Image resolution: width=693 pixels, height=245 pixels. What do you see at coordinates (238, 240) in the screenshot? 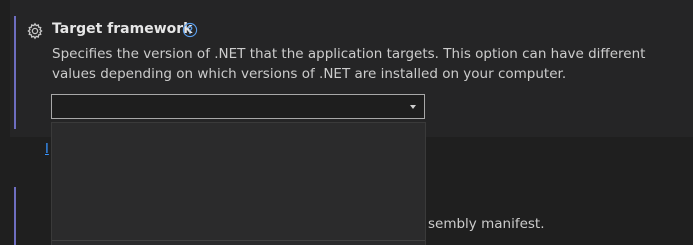
I see `dropdown-divider` at bounding box center [238, 240].